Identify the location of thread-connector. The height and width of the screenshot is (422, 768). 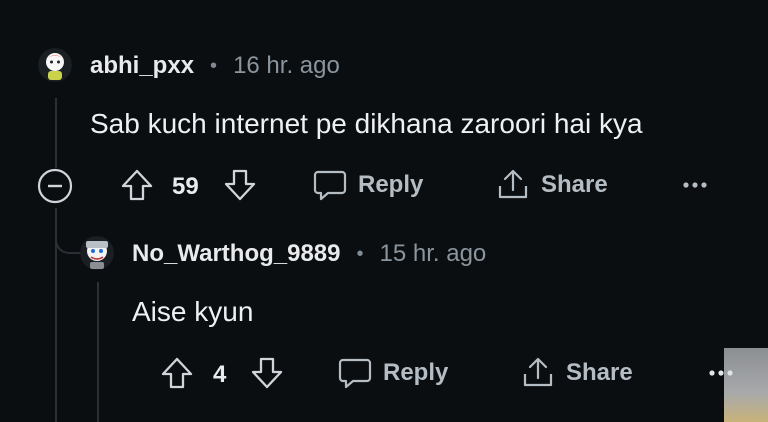
(68, 234).